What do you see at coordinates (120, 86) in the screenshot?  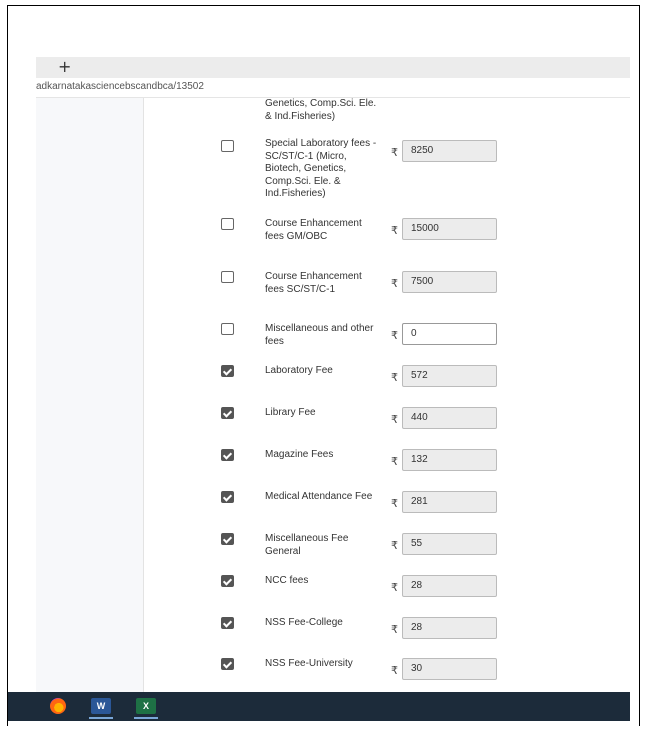 I see `url-text: adkarnatakasciencebscandbca/13502` at bounding box center [120, 86].